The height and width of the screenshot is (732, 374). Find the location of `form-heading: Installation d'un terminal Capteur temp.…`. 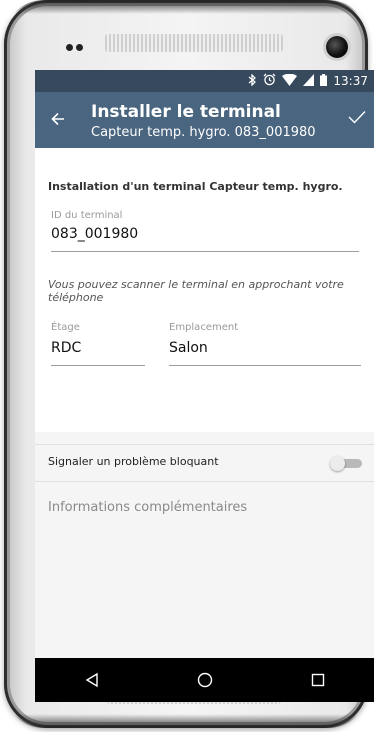

form-heading: Installation d'un terminal Capteur temp.… is located at coordinates (195, 186).